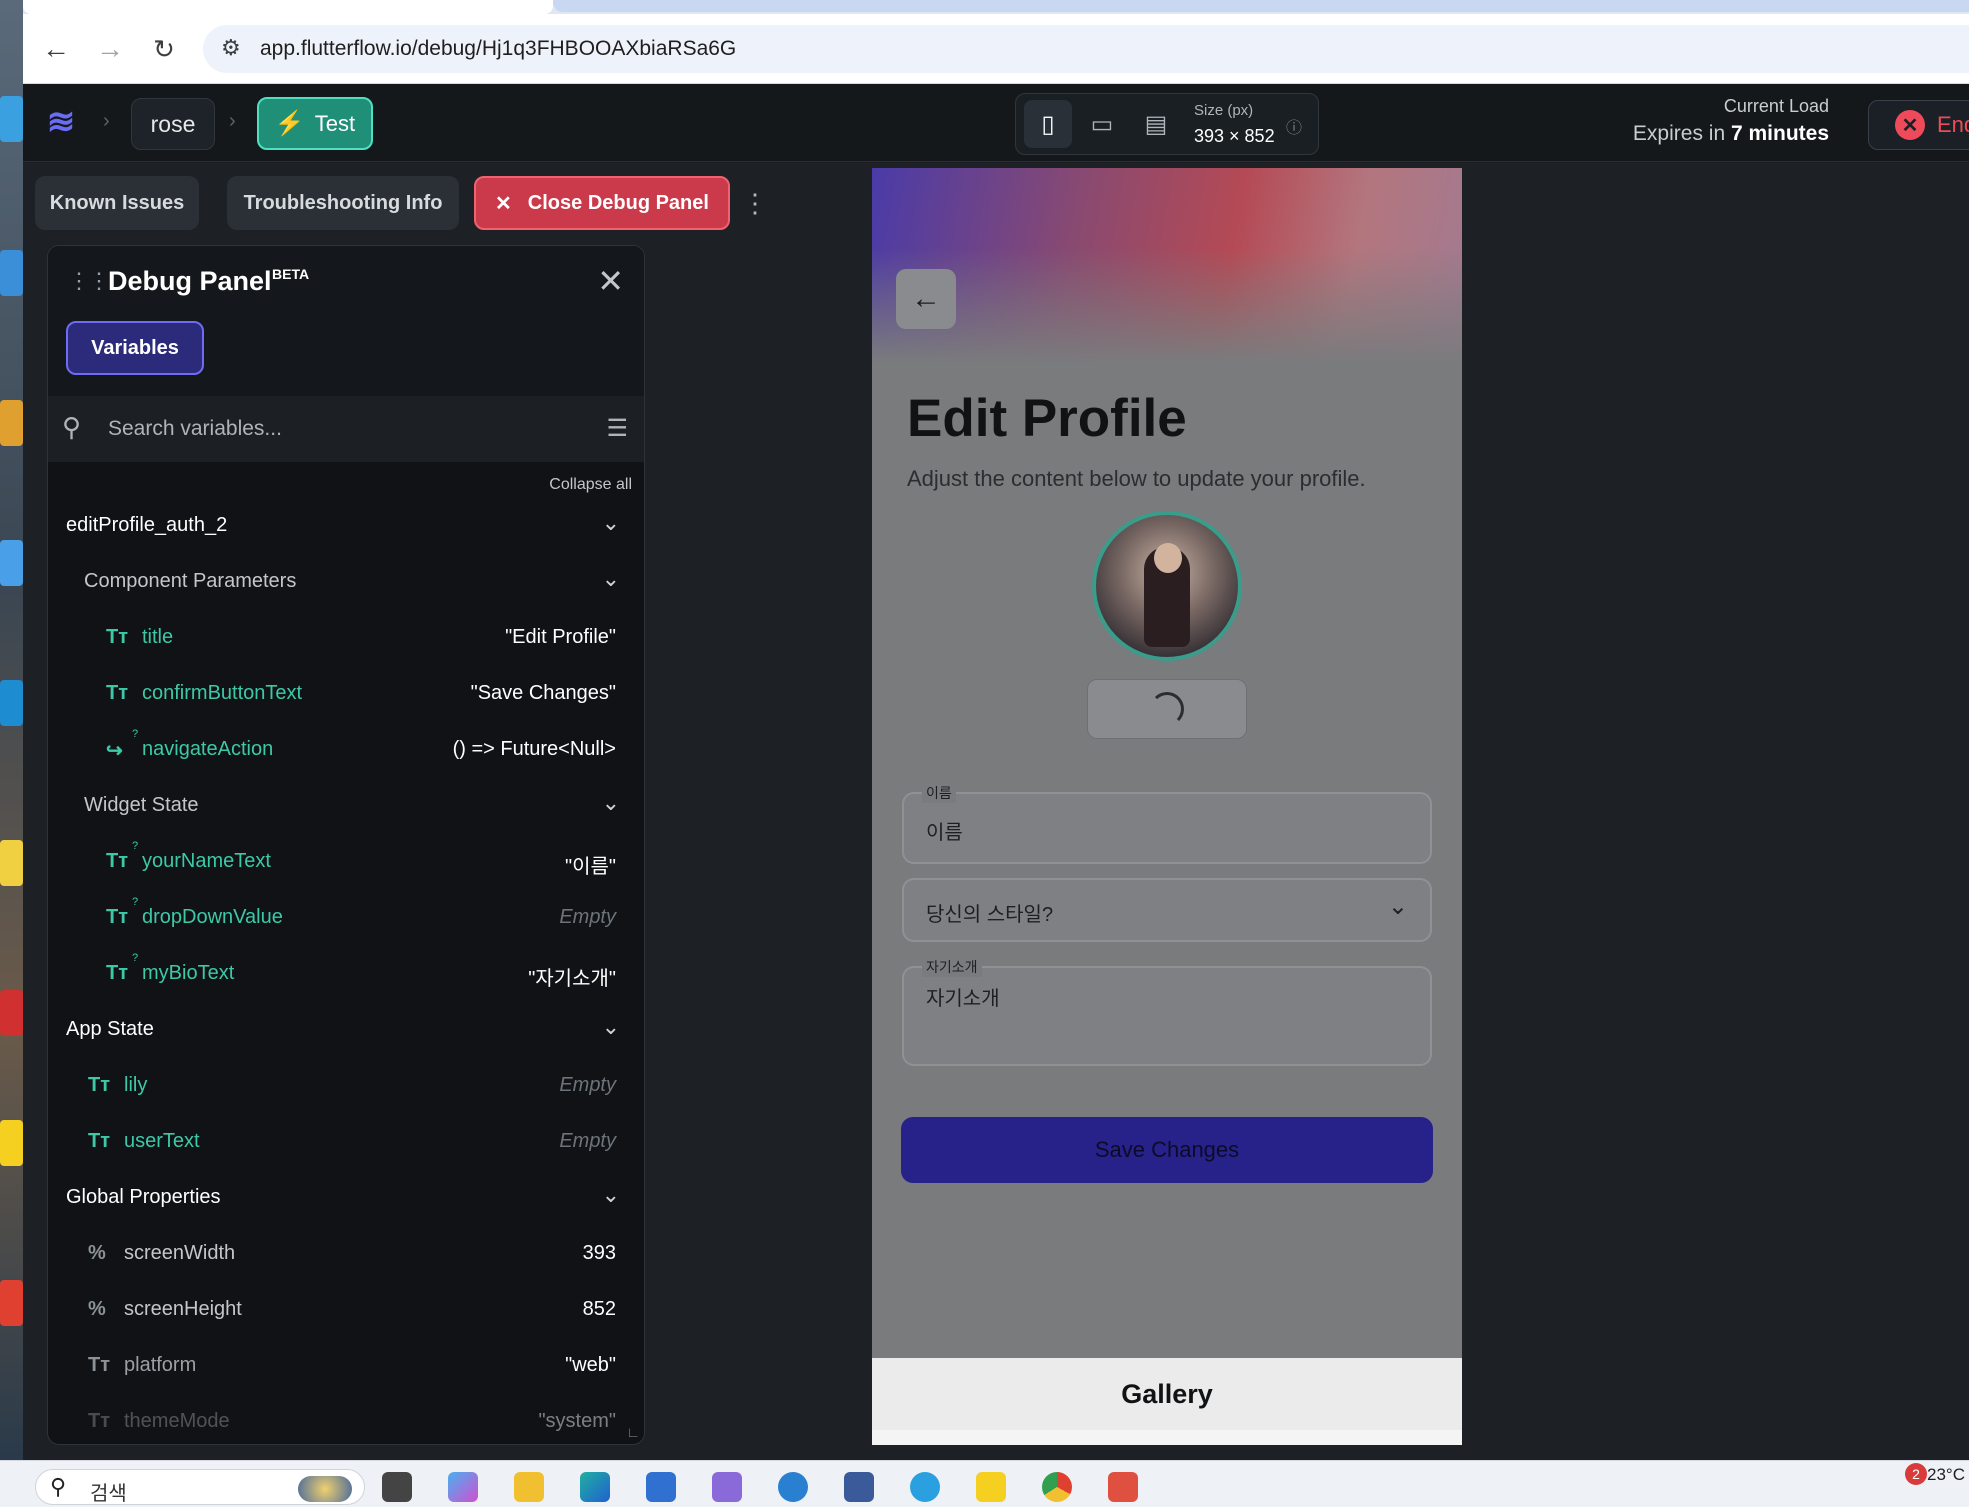  Describe the element at coordinates (346, 584) in the screenshot. I see `component-parameters-header: Component Parameters ⌄` at that location.